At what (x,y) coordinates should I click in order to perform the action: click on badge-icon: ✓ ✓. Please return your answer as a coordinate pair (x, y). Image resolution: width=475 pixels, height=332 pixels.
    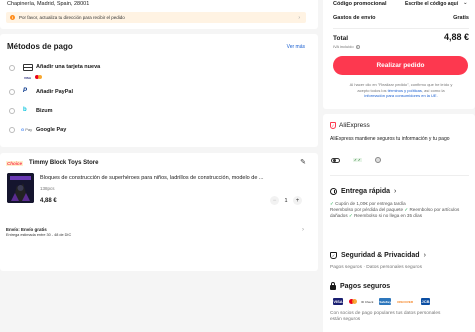
    Looking at the image, I should click on (357, 160).